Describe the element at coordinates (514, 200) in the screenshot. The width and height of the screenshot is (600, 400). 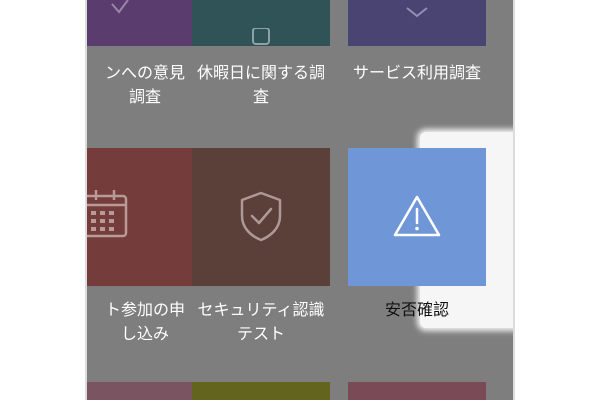
I see `phone-frame-right-edge` at that location.